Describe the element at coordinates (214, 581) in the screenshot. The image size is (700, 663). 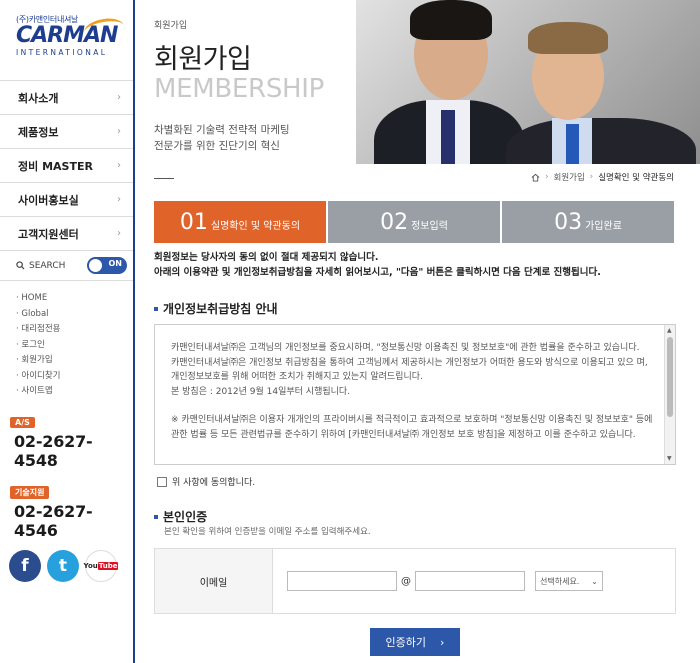
I see `email-label: 이메일` at that location.